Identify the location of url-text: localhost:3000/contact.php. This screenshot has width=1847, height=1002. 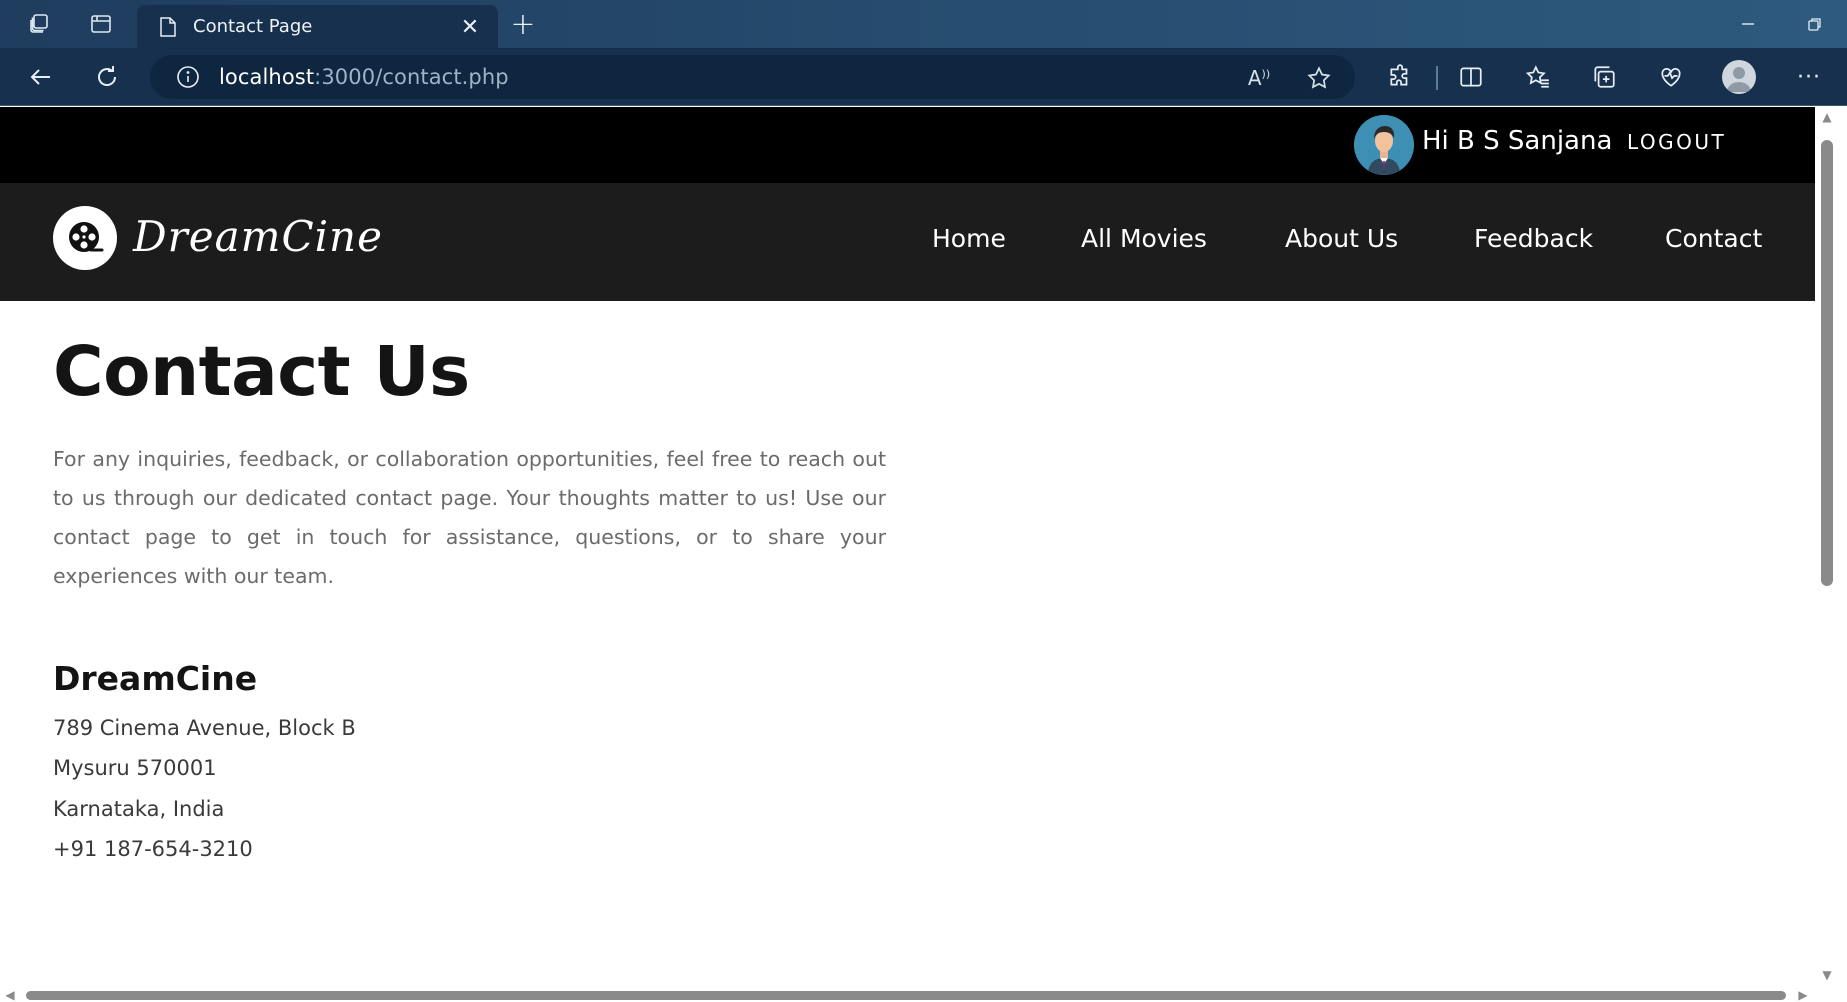
(364, 77).